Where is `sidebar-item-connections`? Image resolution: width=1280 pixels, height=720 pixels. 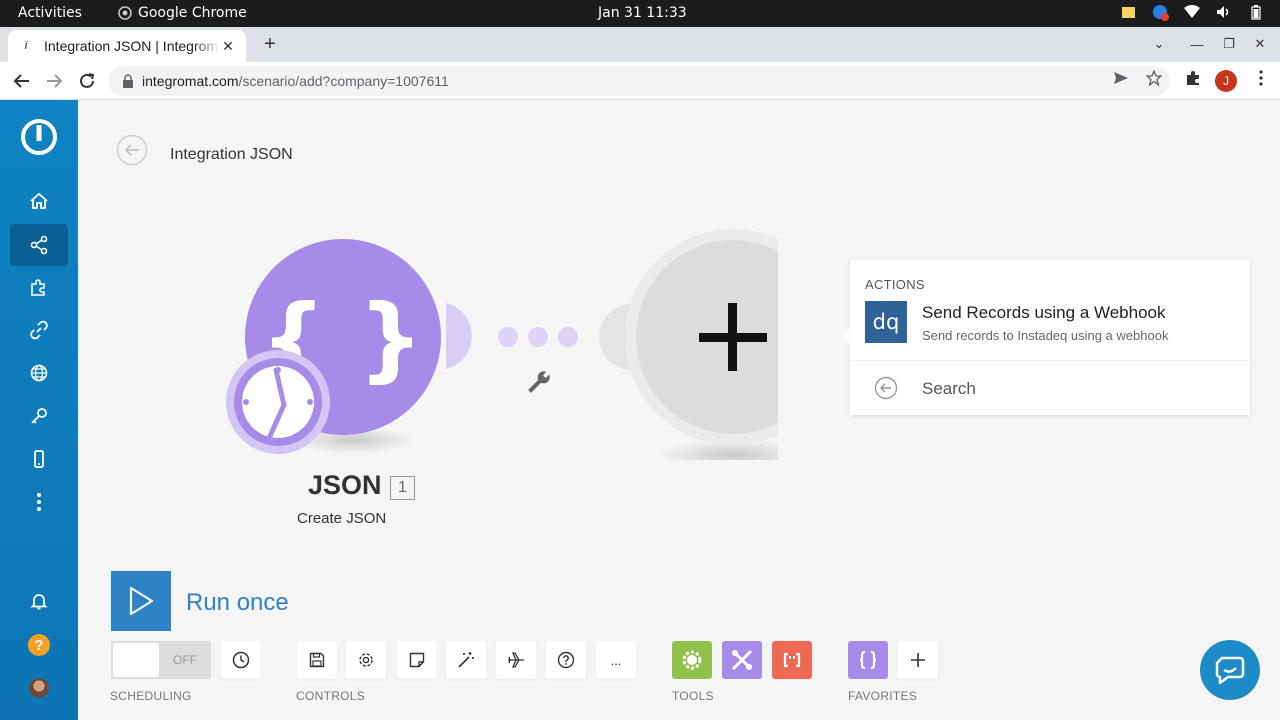
sidebar-item-connections is located at coordinates (39, 330).